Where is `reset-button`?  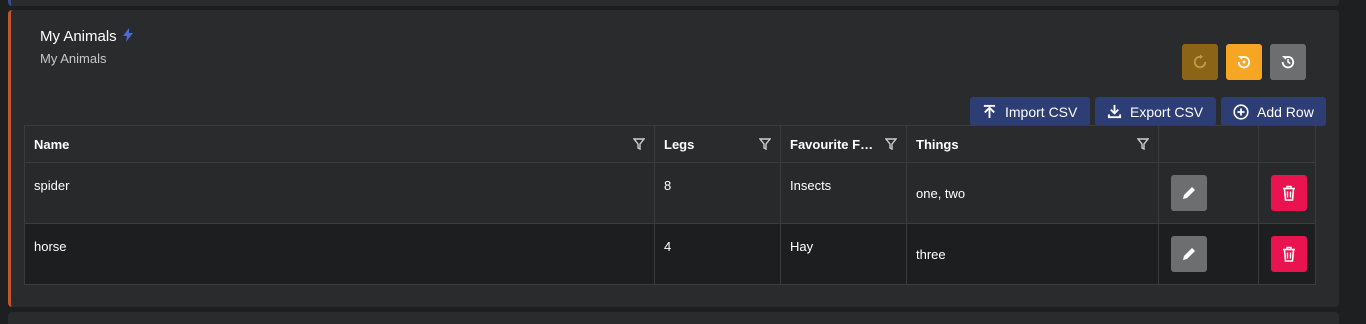 reset-button is located at coordinates (1244, 62).